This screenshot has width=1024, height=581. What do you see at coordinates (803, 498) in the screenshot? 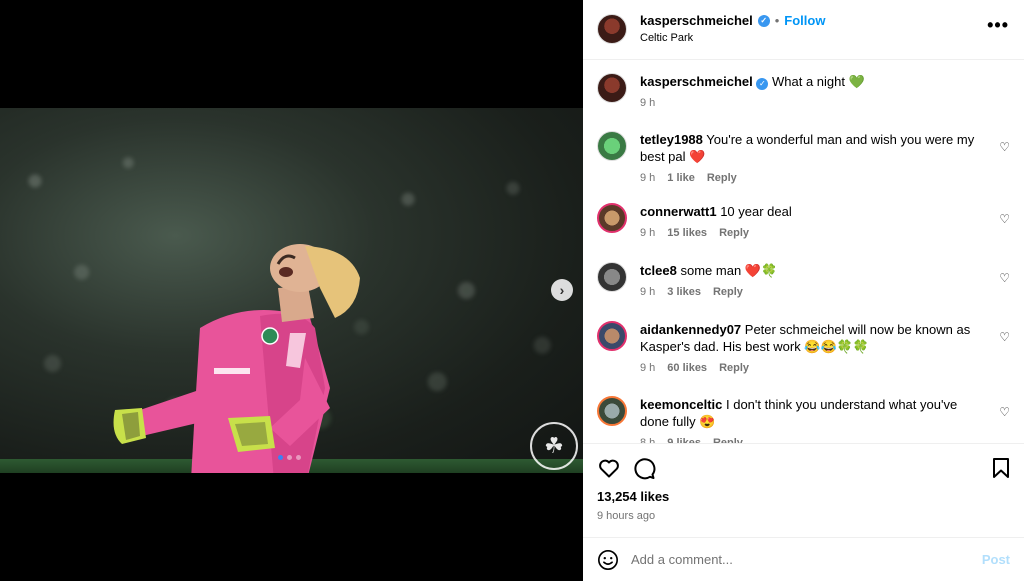
I see `like-count: 13,254 likes` at bounding box center [803, 498].